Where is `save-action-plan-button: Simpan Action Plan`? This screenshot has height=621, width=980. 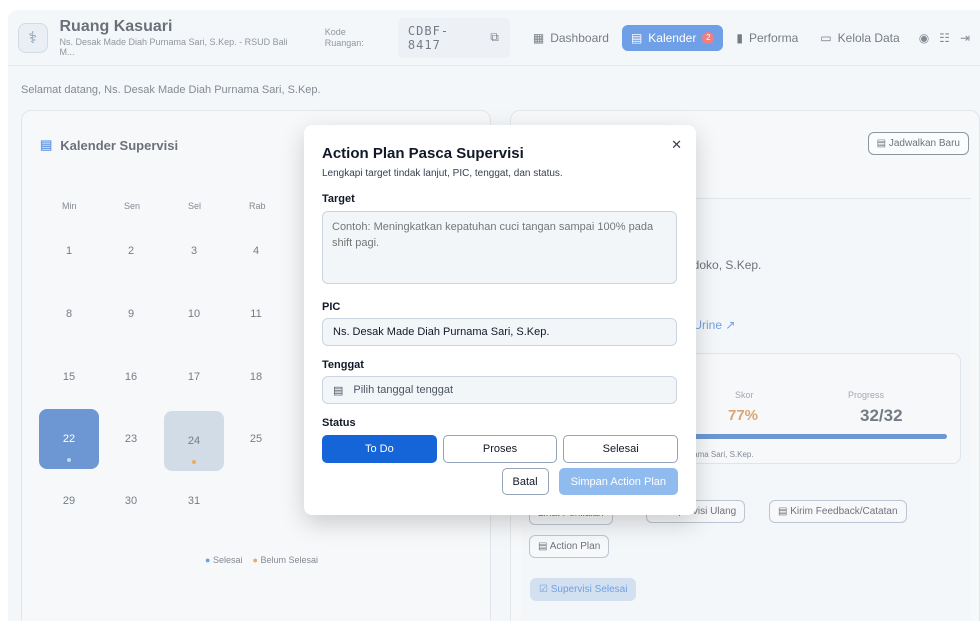 save-action-plan-button: Simpan Action Plan is located at coordinates (618, 481).